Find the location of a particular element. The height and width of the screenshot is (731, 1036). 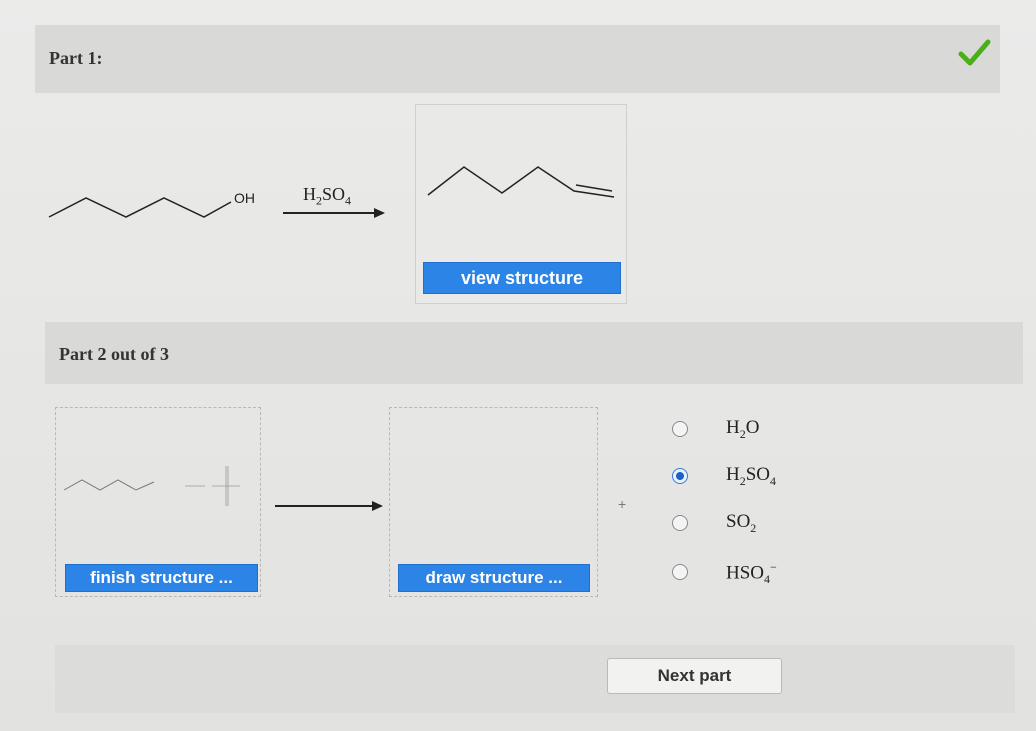

part2-title: Part 2 out of 3 is located at coordinates (114, 354).